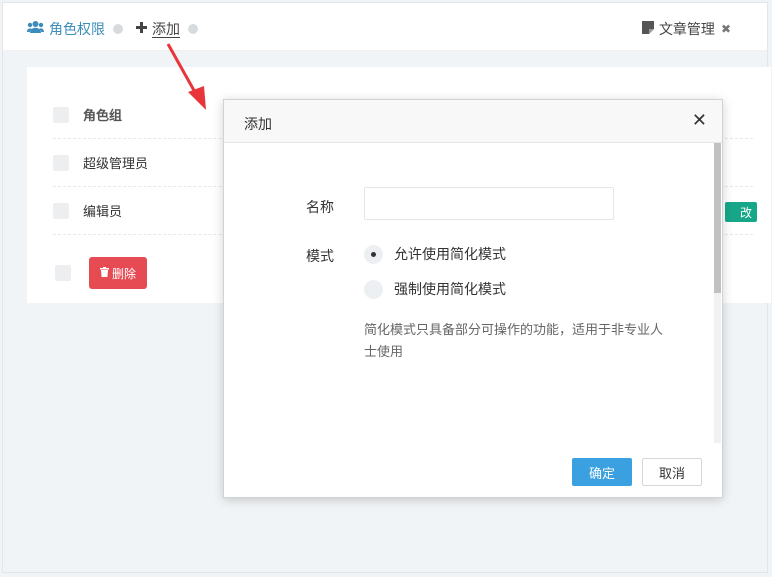 The image size is (772, 577). Describe the element at coordinates (385, 27) in the screenshot. I see `tab-bar: 角色权限 添加 文章管理 ✖` at that location.